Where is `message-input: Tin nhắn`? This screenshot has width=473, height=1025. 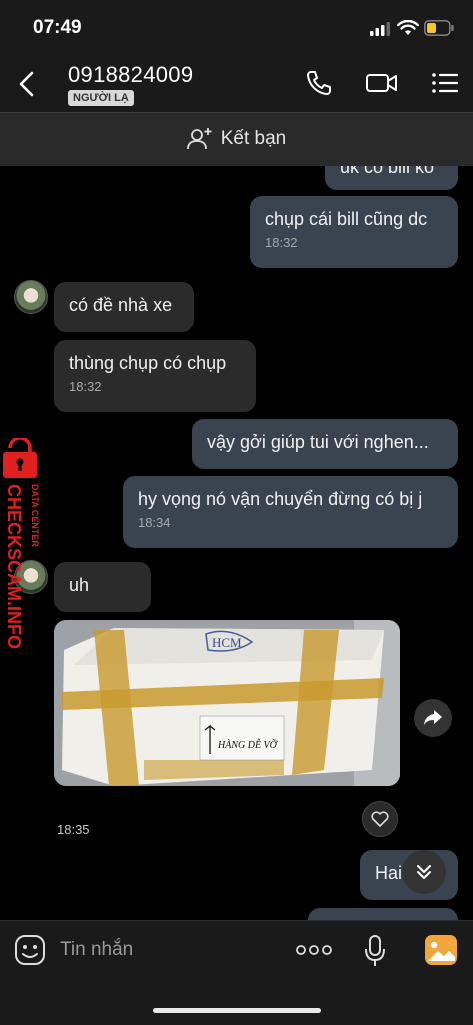 message-input: Tin nhắn is located at coordinates (96, 950).